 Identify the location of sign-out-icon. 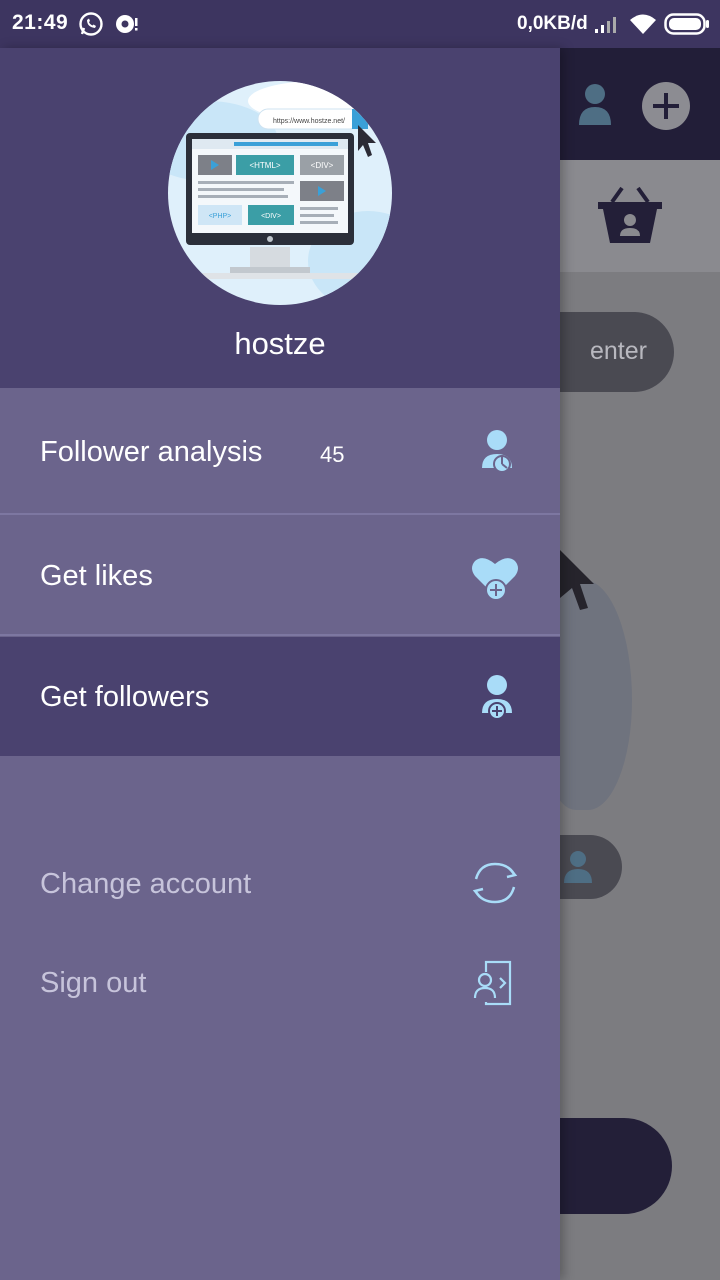
(493, 985).